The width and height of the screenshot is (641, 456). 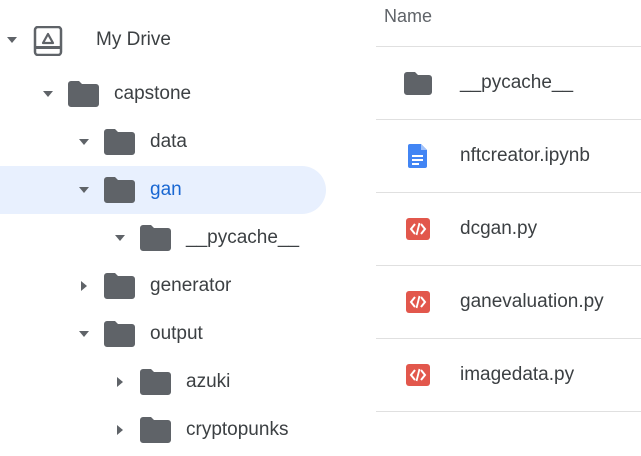 I want to click on tree-item-label: data, so click(x=168, y=141).